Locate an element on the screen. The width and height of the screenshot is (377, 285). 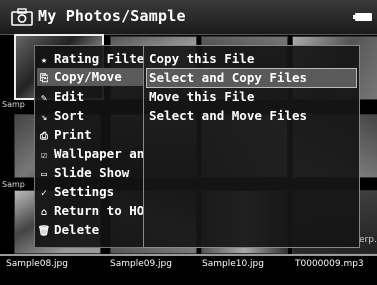
menu-item-rating-filter: ★ Rating Filter is located at coordinates (90, 59).